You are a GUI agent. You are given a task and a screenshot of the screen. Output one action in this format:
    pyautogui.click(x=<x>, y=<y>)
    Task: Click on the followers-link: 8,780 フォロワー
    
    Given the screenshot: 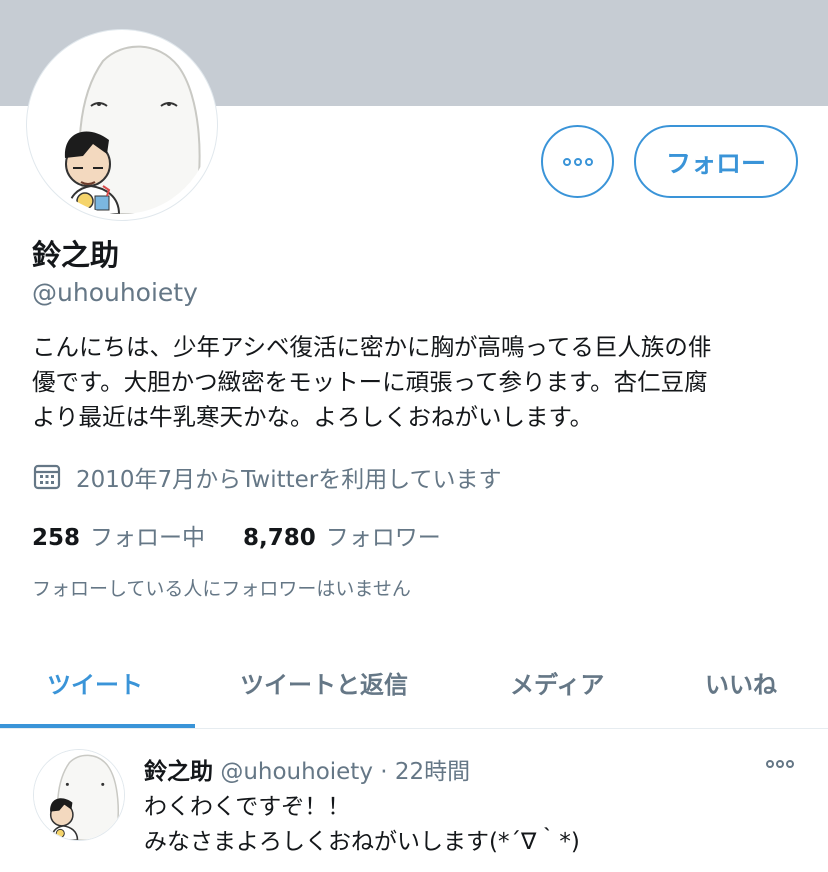 What is the action you would take?
    pyautogui.click(x=342, y=535)
    